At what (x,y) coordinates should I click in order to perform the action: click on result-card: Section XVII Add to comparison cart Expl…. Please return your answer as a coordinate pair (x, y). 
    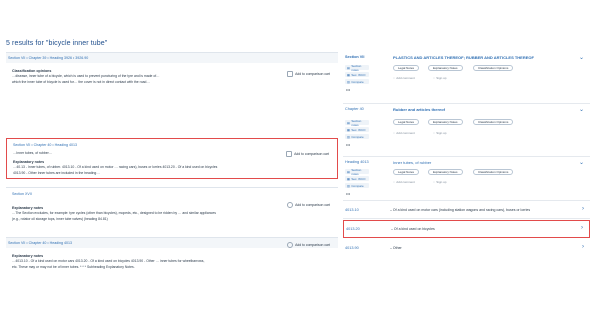
    Looking at the image, I should click on (172, 210).